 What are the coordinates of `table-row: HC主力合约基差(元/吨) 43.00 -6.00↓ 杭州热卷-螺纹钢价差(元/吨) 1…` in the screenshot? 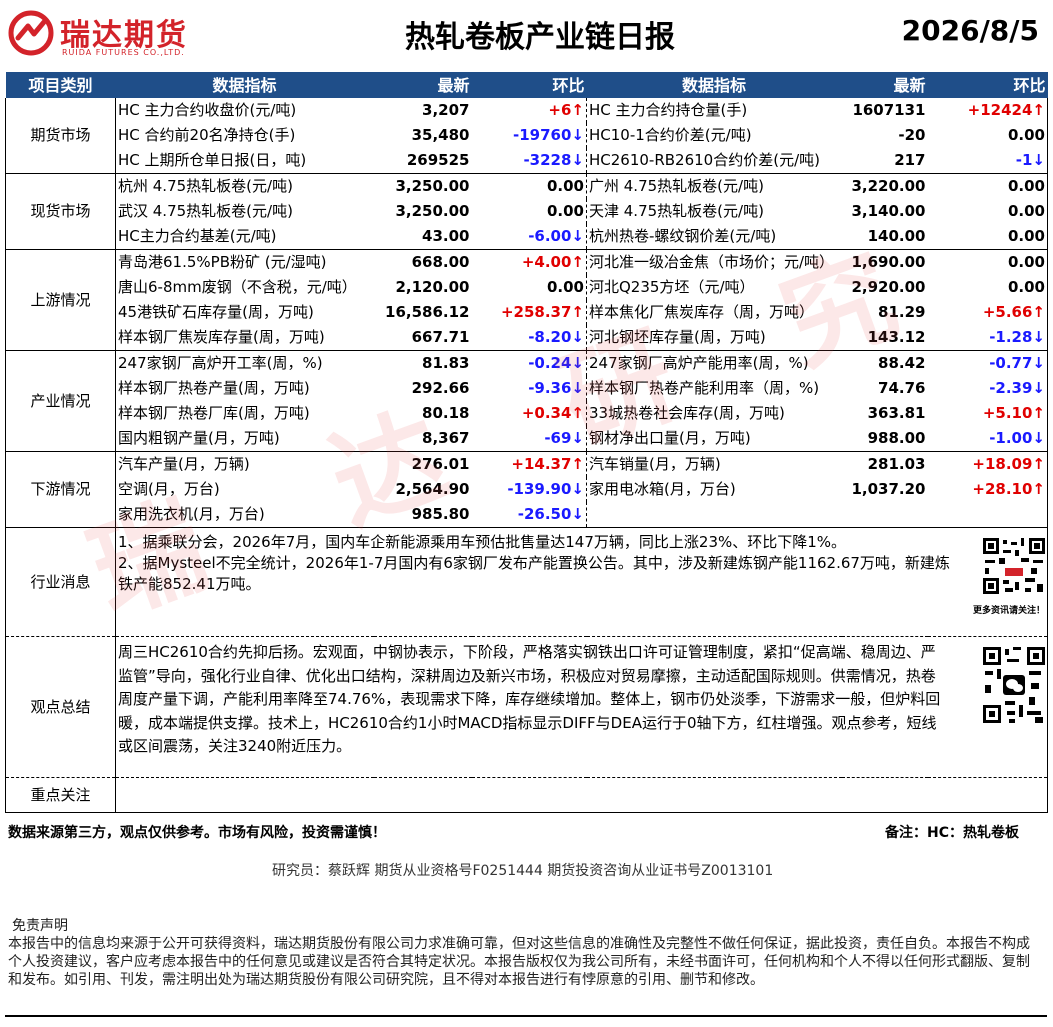 It's located at (527, 237).